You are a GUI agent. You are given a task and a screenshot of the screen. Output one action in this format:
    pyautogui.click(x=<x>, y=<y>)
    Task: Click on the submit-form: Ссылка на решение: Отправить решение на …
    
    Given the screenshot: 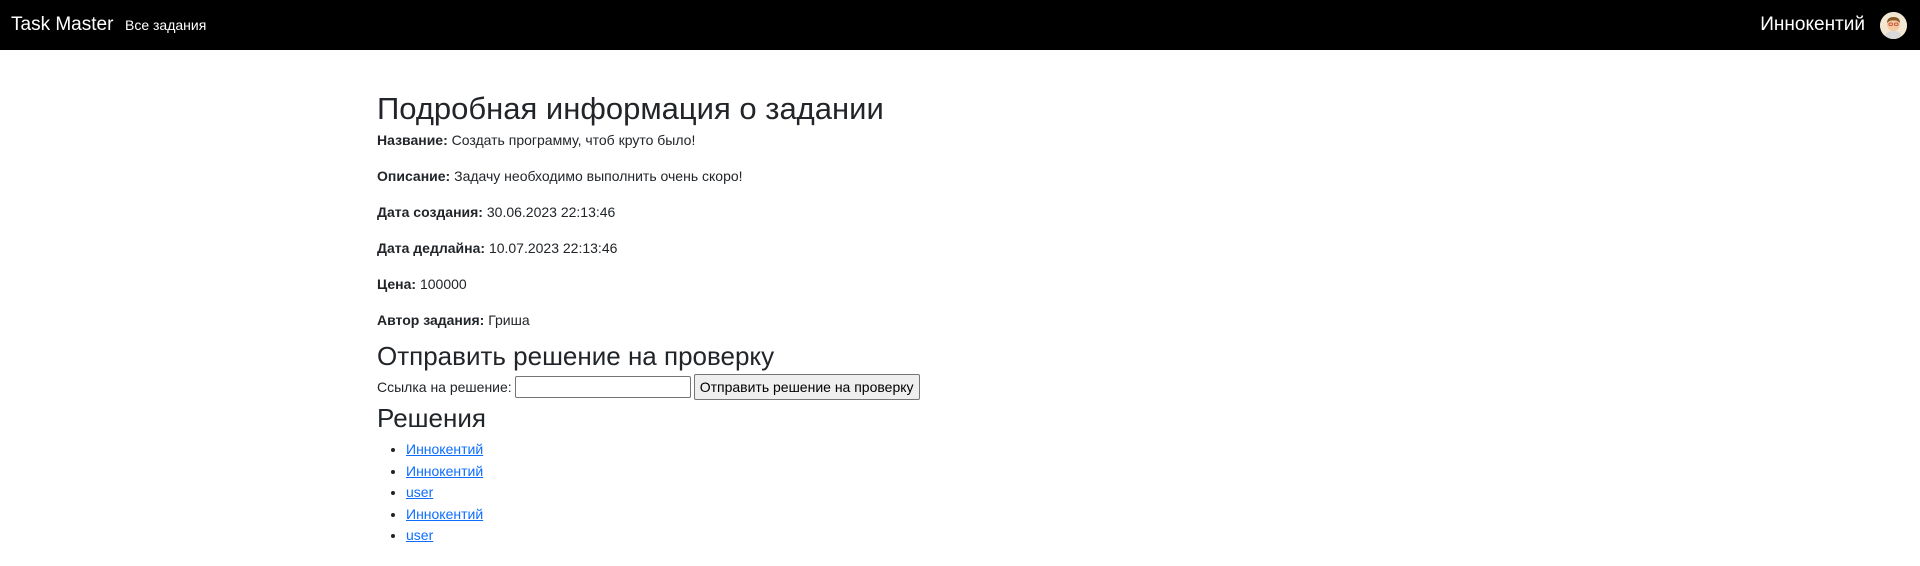 What is the action you would take?
    pyautogui.click(x=927, y=387)
    